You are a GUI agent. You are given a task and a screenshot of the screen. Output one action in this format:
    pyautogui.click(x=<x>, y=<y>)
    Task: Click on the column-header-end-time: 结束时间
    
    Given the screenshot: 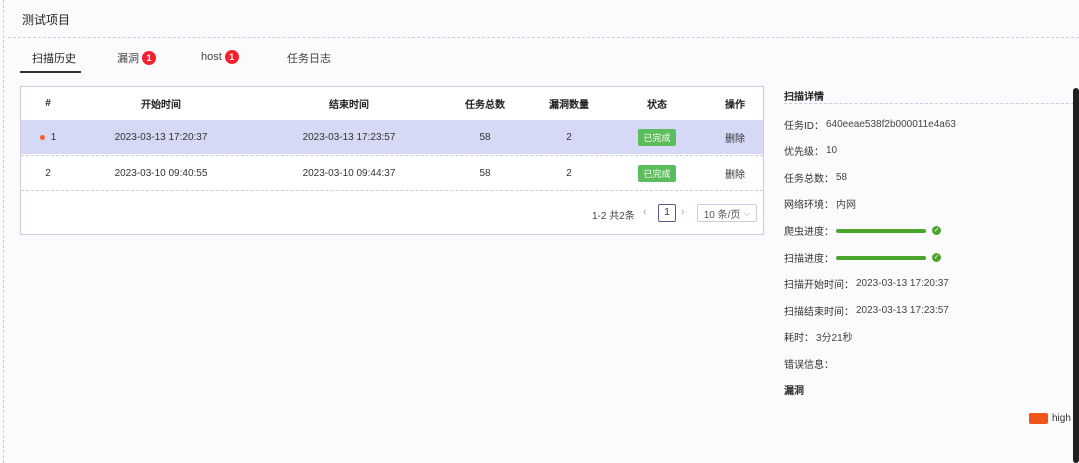 What is the action you would take?
    pyautogui.click(x=349, y=105)
    